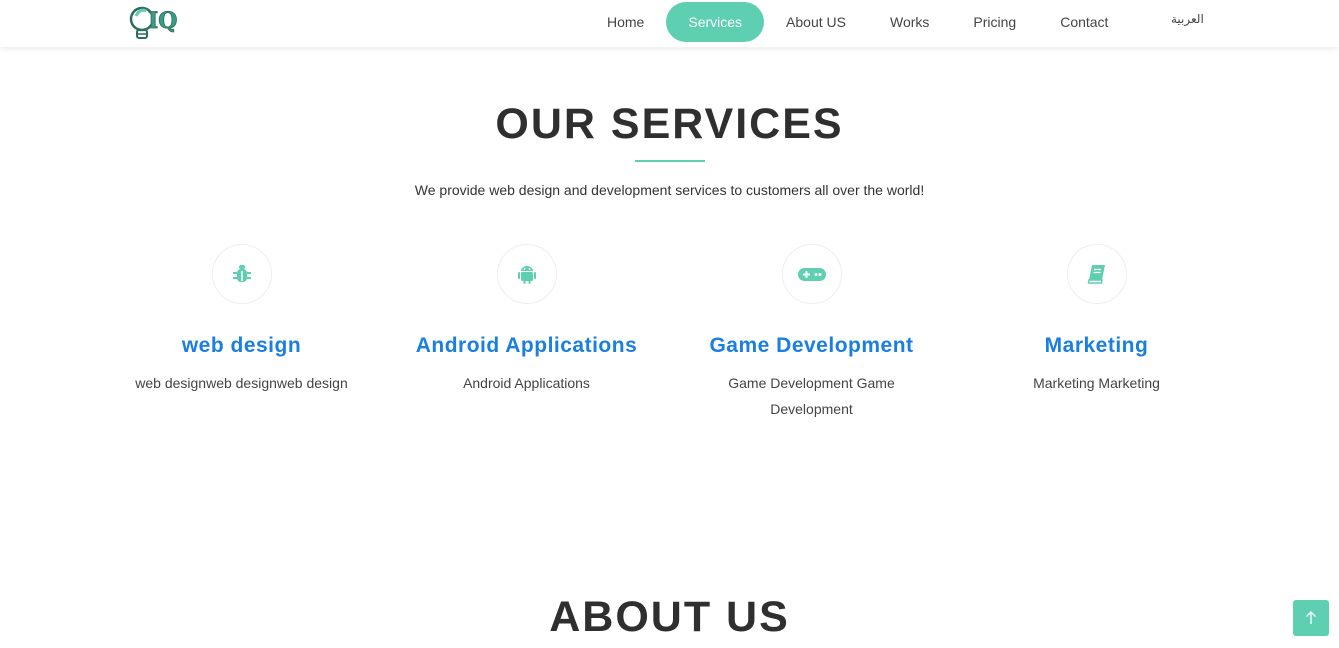 This screenshot has width=1339, height=648. I want to click on service-card-marketing: Marketing Marketing Marketing, so click(1096, 320).